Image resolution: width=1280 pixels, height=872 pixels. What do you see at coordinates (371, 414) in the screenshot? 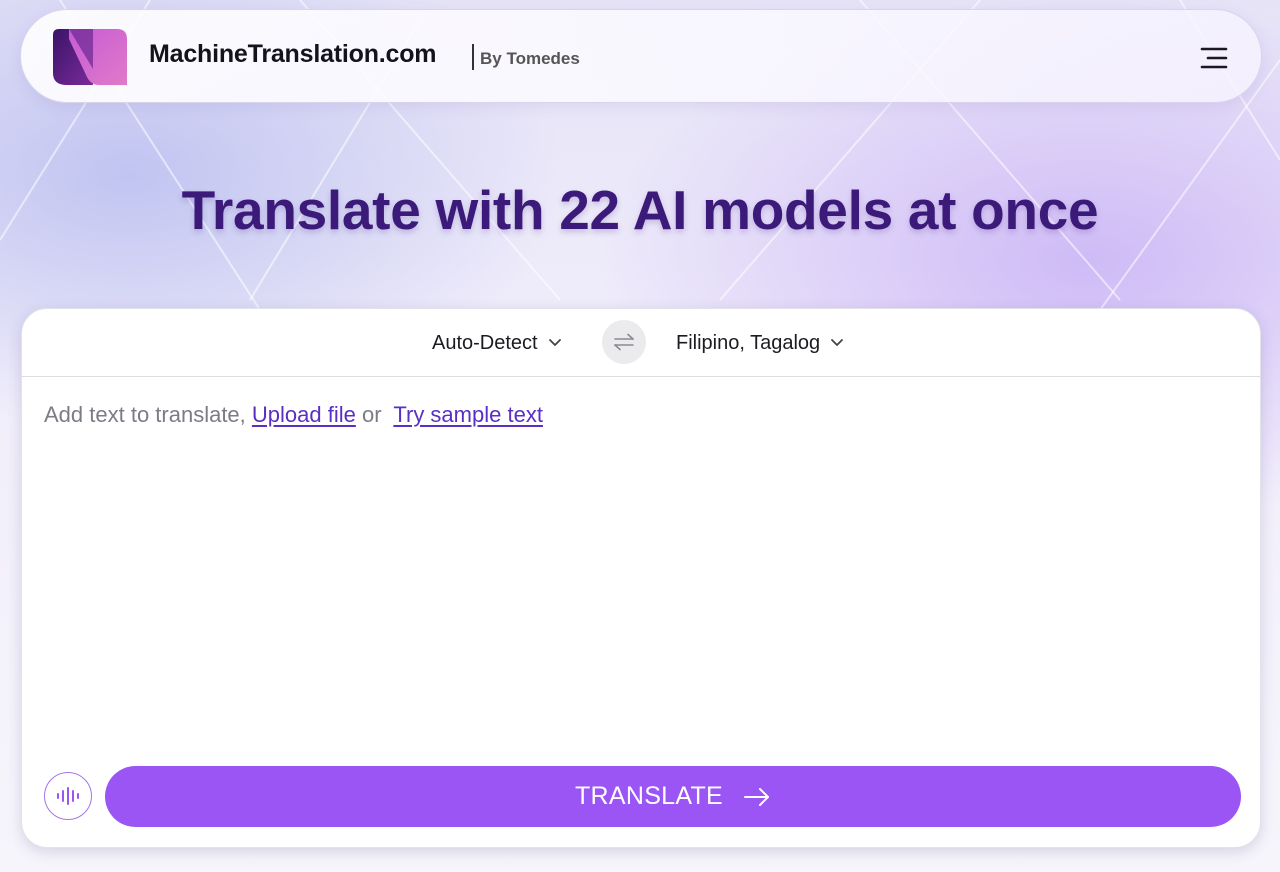
I see `or-text: or` at bounding box center [371, 414].